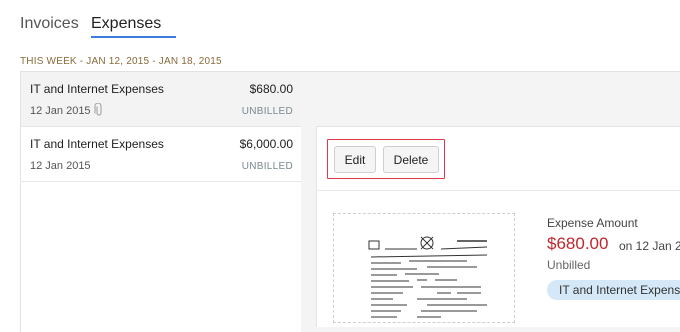 The width and height of the screenshot is (680, 332). What do you see at coordinates (498, 190) in the screenshot?
I see `divider` at bounding box center [498, 190].